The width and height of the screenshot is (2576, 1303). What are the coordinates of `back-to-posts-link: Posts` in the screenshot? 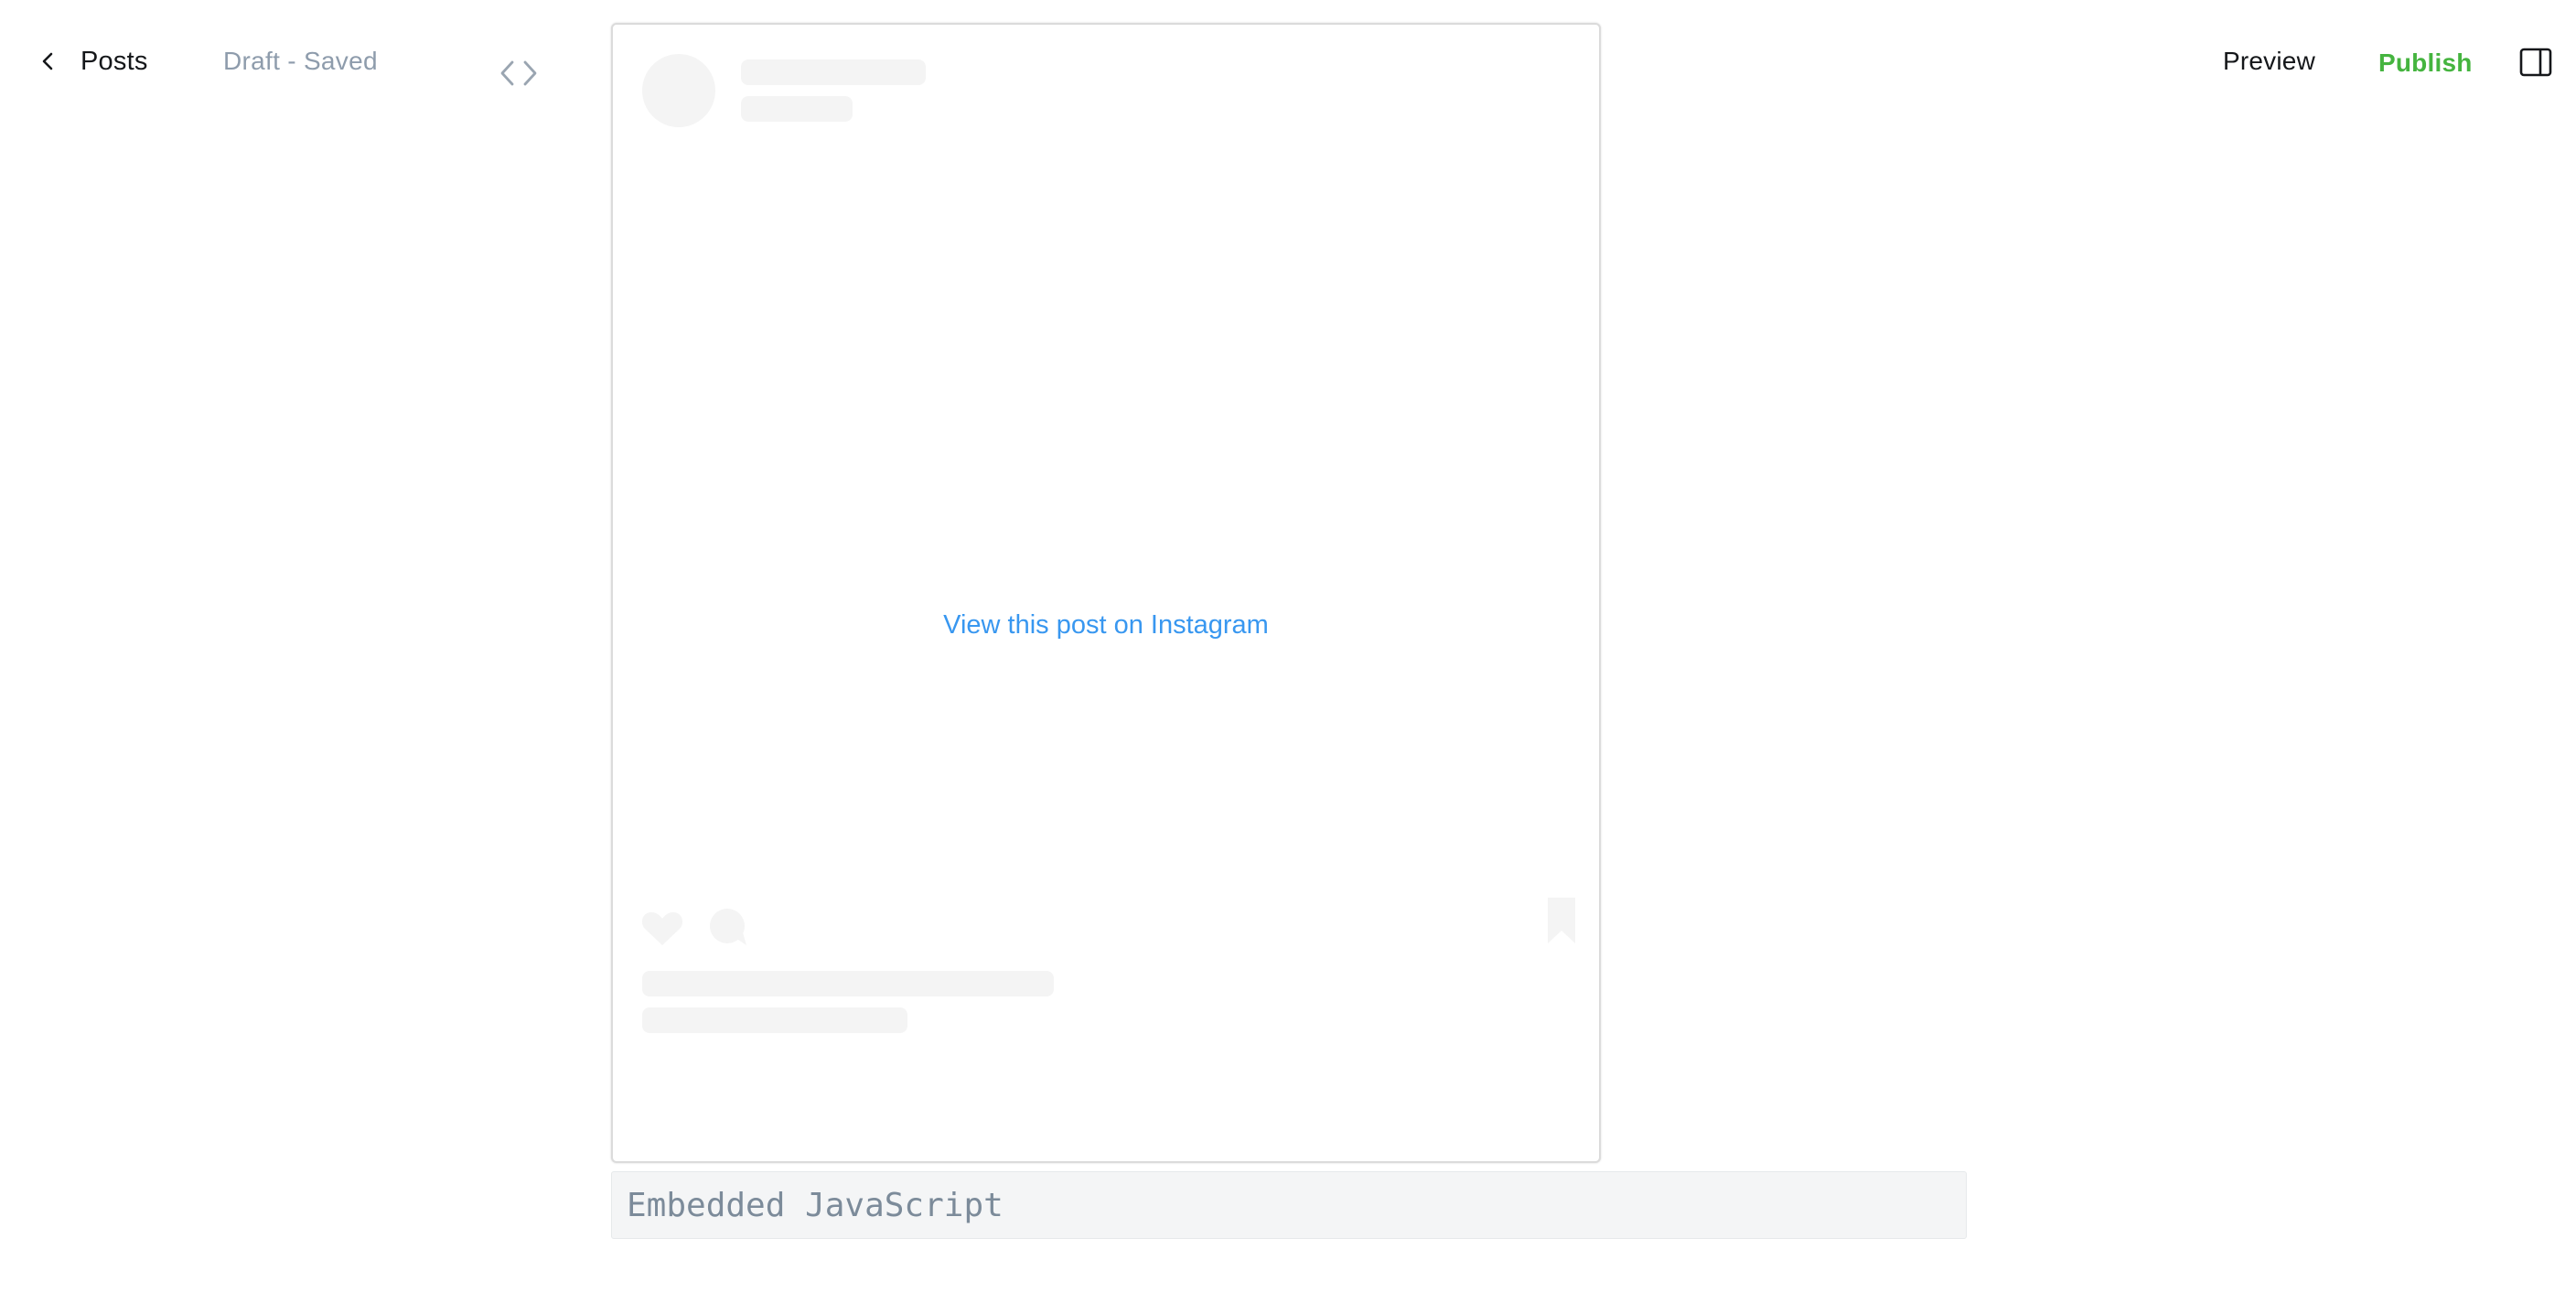 It's located at (94, 61).